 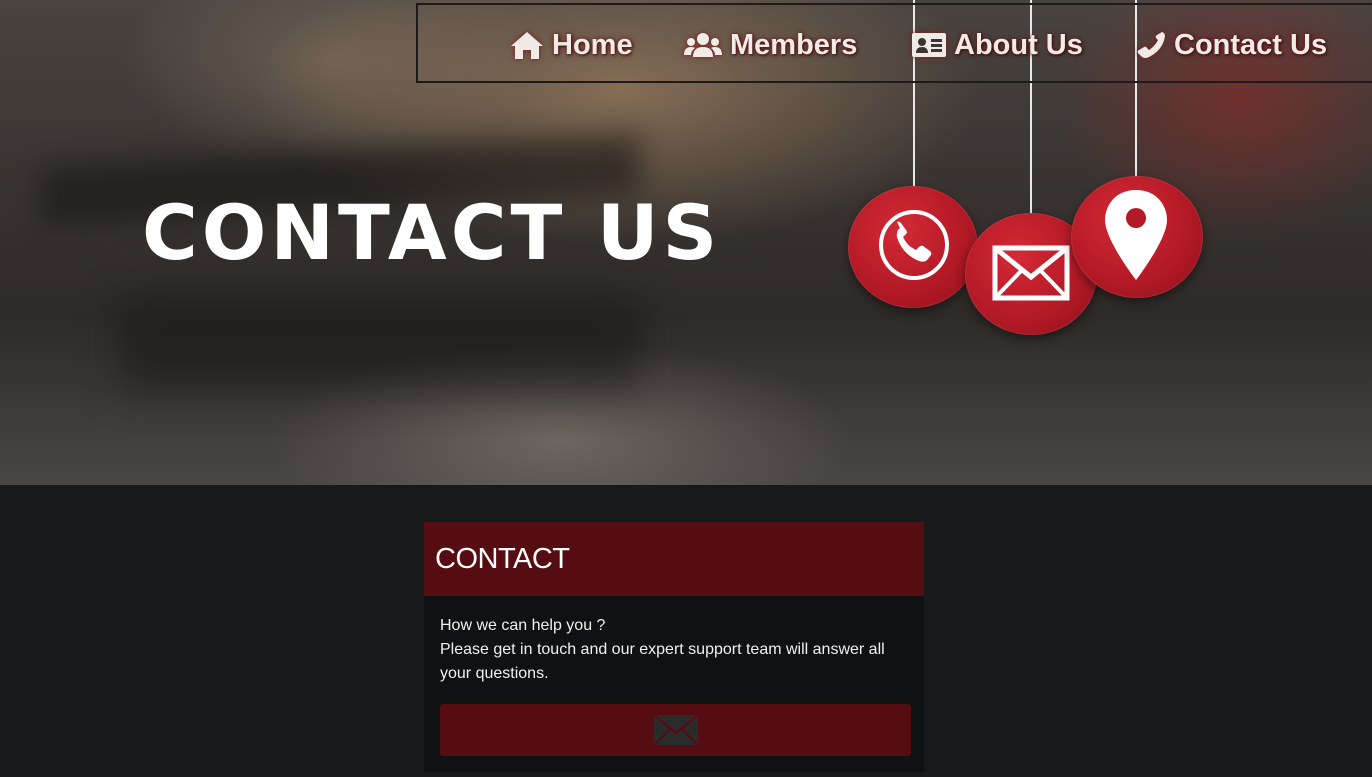 I want to click on top-navbar: Home Members About Us Contact Us, so click(x=894, y=43).